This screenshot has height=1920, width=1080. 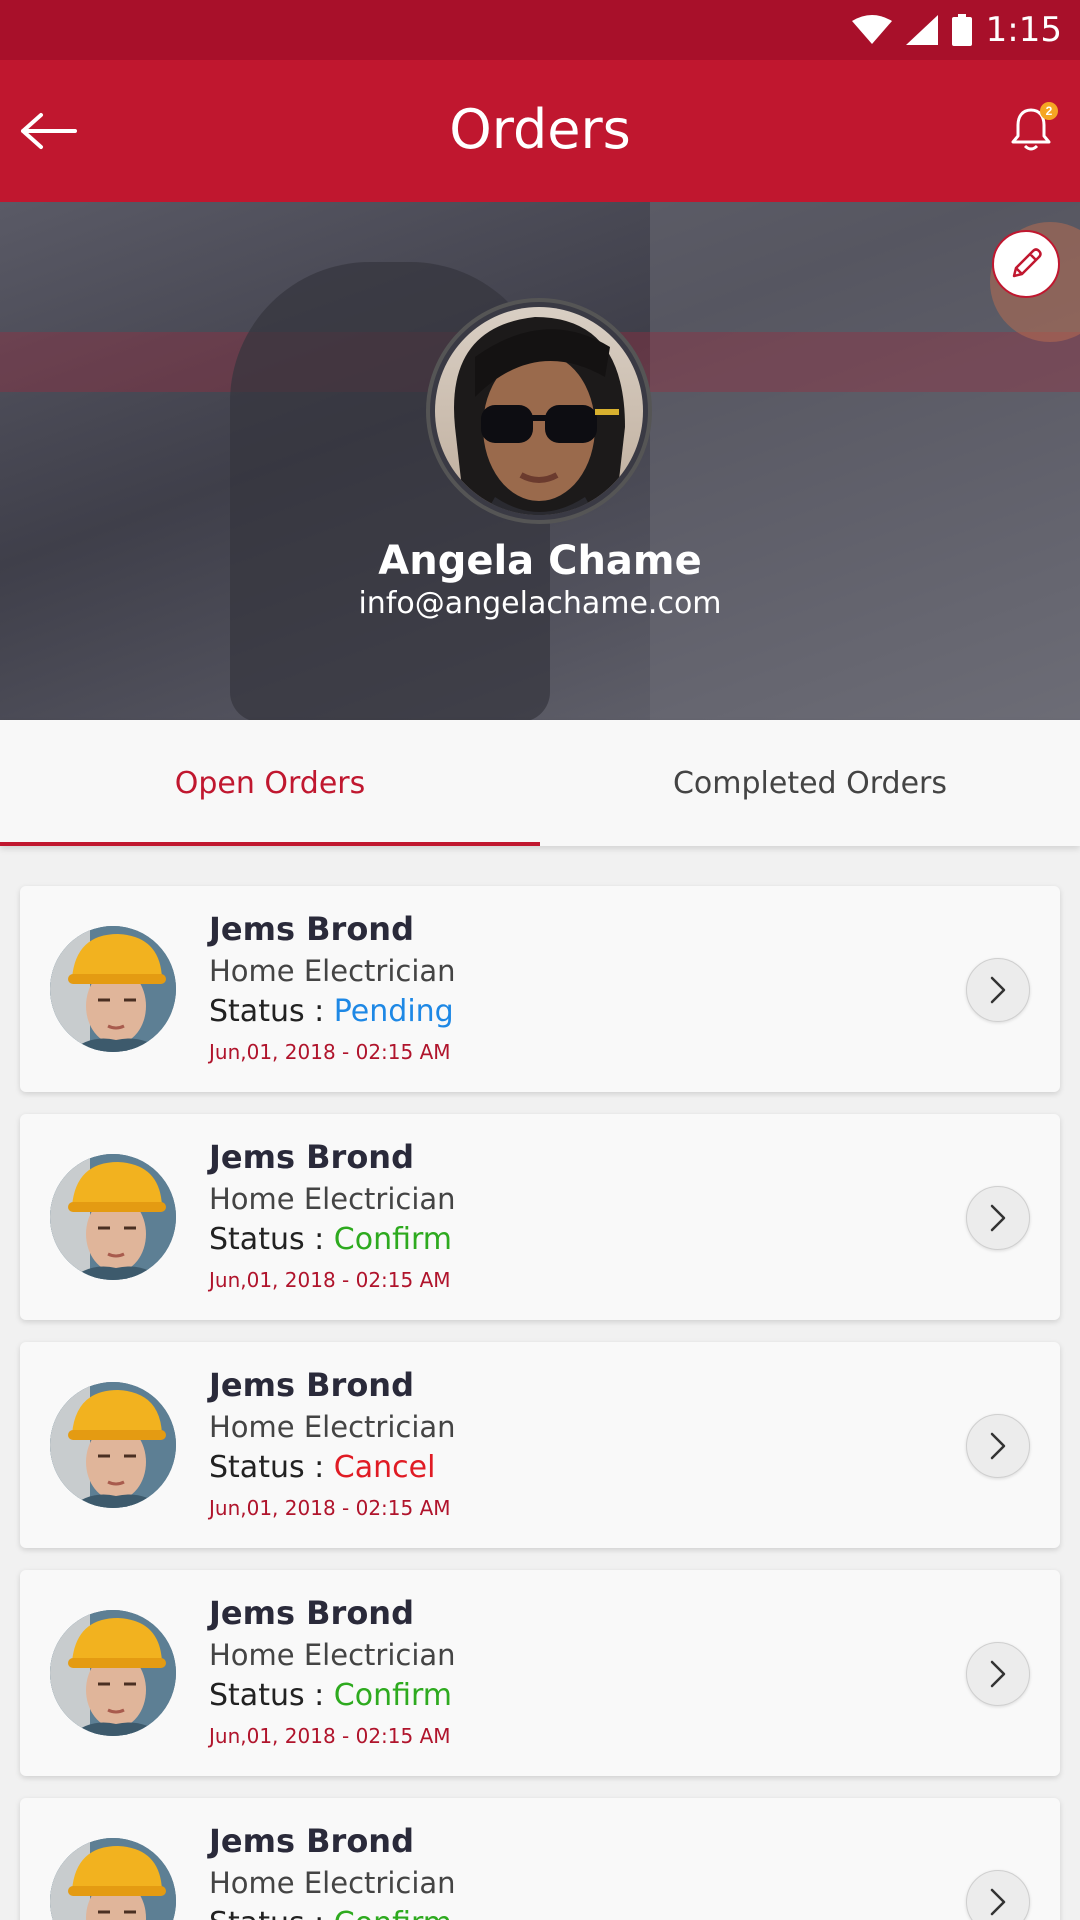 What do you see at coordinates (871, 29) in the screenshot?
I see `wifi-icon` at bounding box center [871, 29].